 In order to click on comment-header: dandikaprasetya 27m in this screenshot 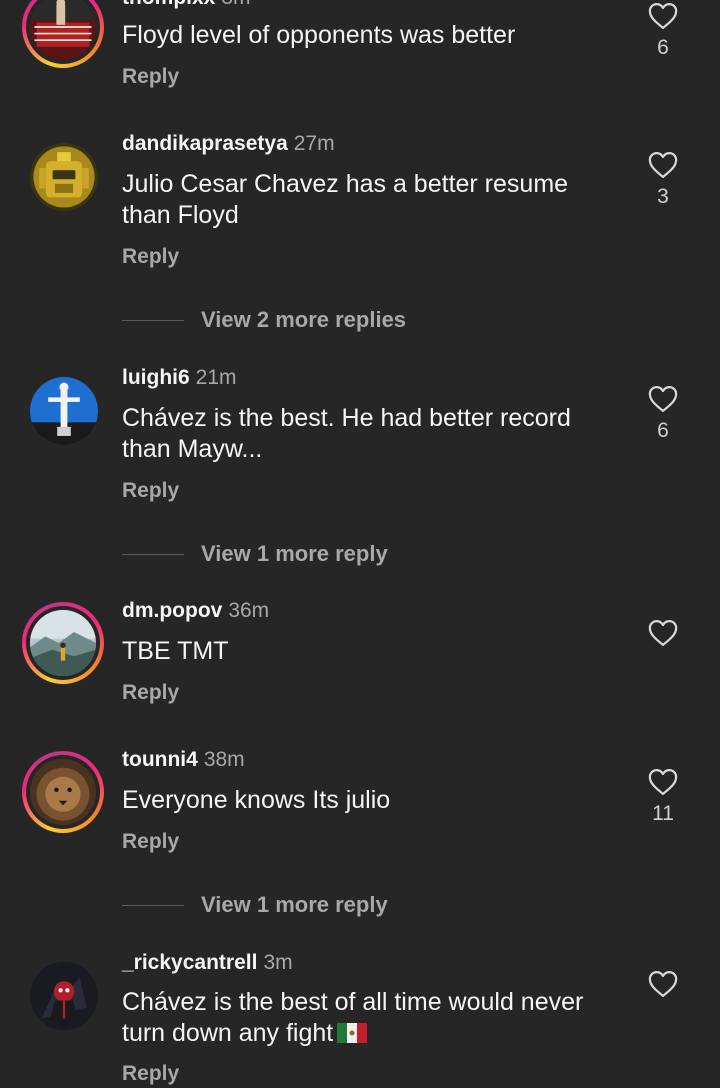, I will do `click(228, 144)`.